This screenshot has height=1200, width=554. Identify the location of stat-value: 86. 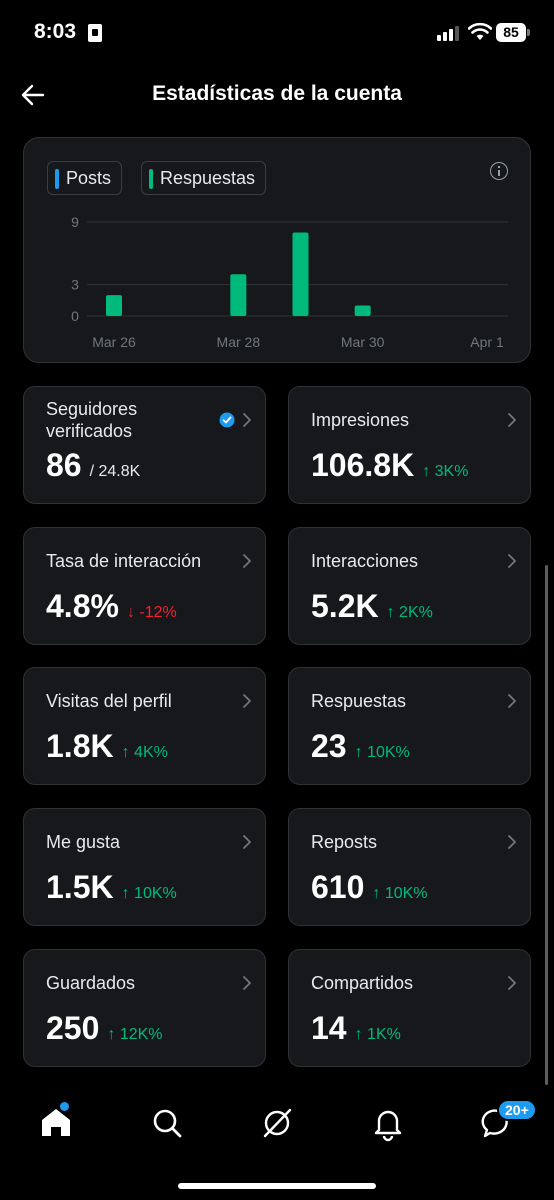
(64, 465).